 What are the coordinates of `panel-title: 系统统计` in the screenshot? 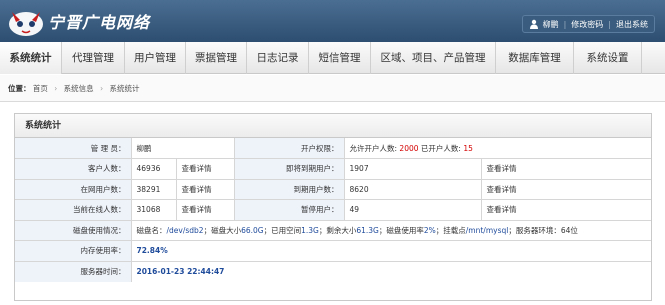 It's located at (333, 126).